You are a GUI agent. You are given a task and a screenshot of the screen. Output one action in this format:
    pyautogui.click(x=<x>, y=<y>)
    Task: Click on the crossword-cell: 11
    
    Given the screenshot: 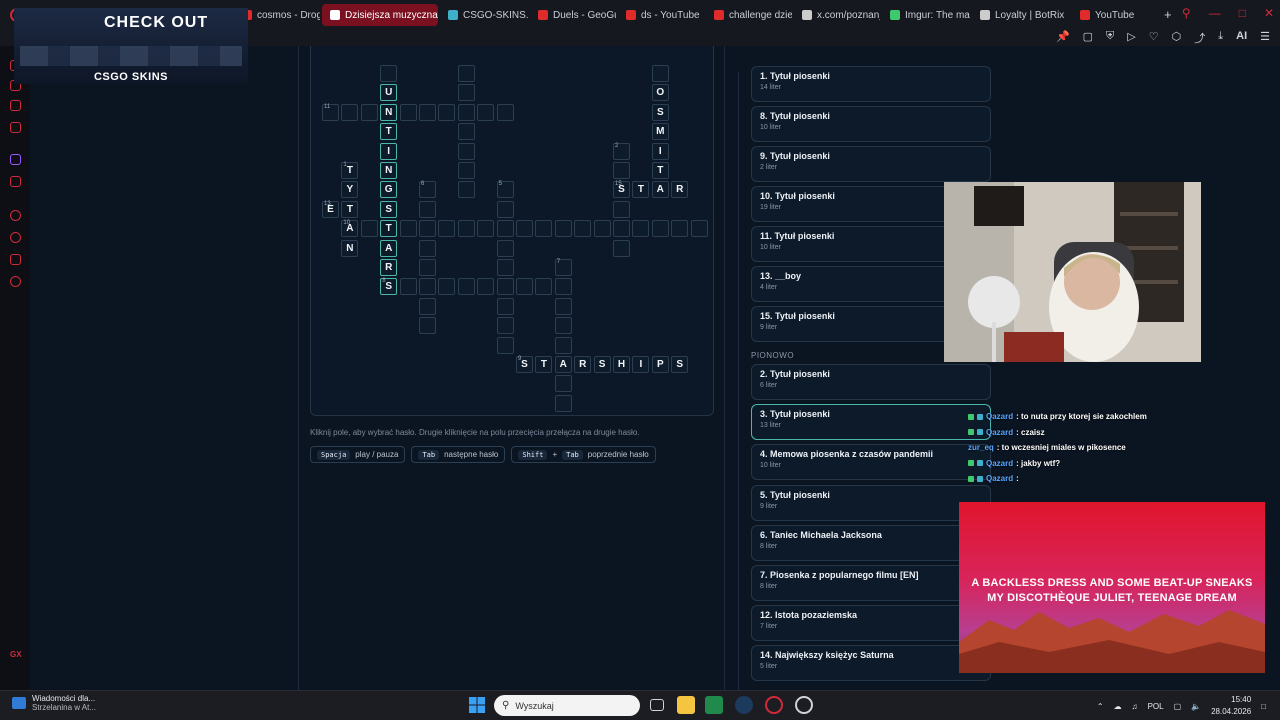 What is the action you would take?
    pyautogui.click(x=330, y=112)
    